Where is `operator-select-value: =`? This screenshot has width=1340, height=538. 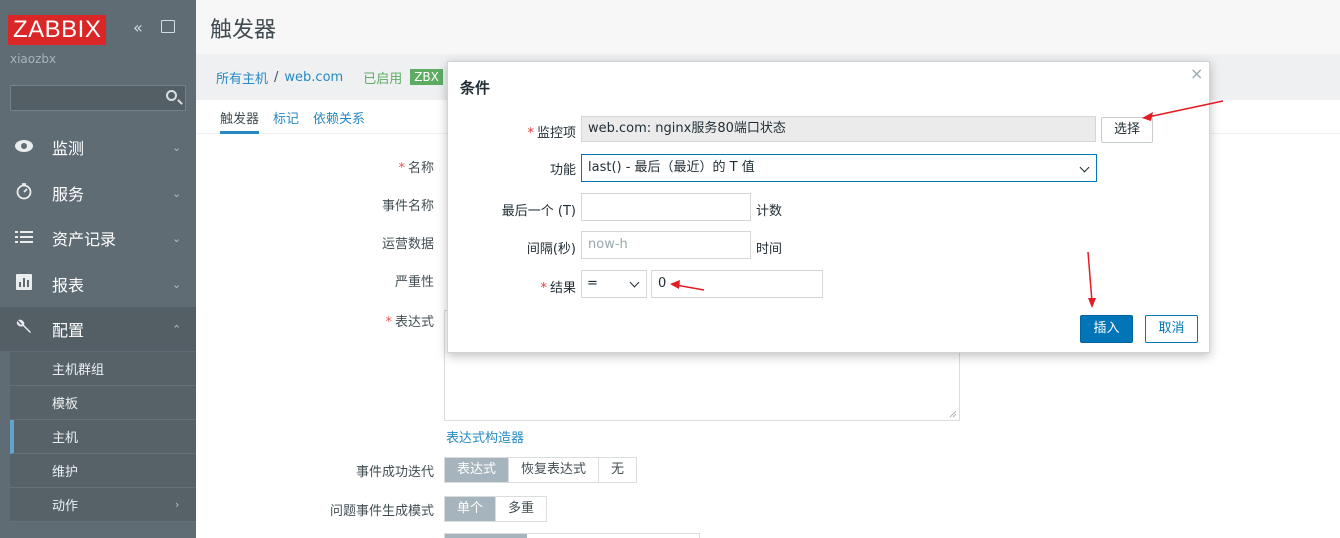 operator-select-value: = is located at coordinates (592, 283).